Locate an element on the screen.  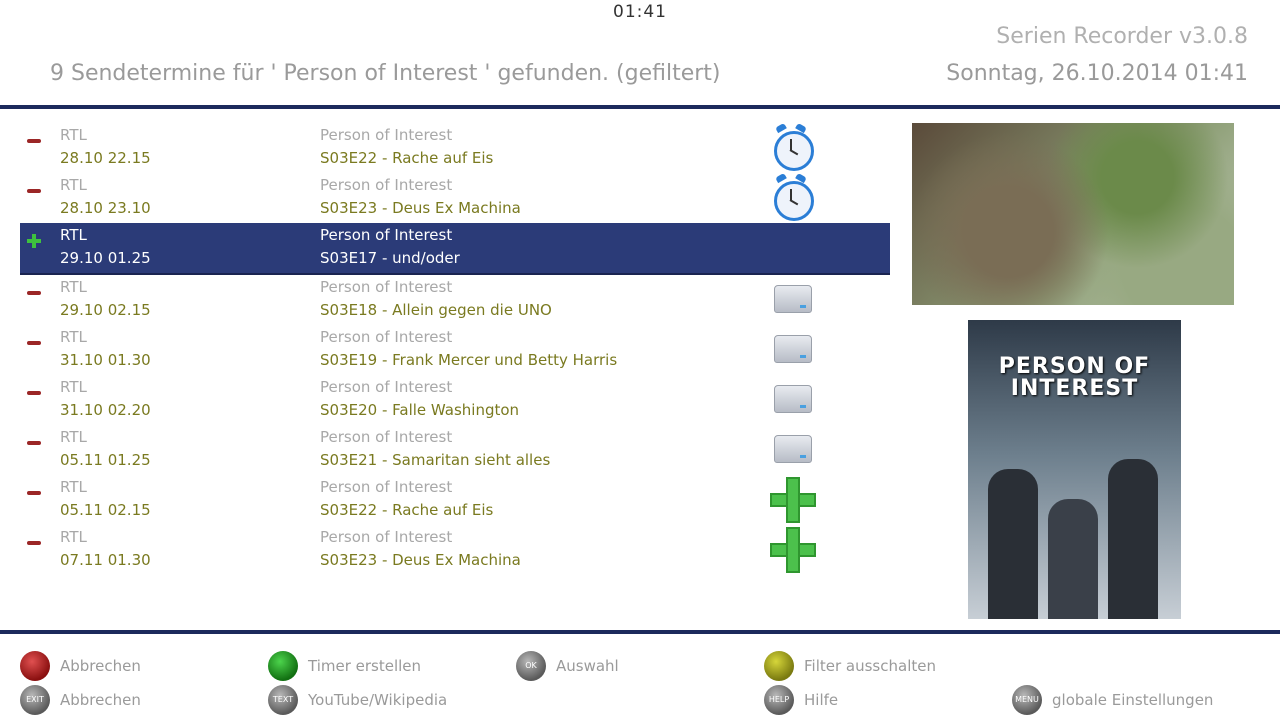
exit-key-tag: EXIT is located at coordinates (35, 699).